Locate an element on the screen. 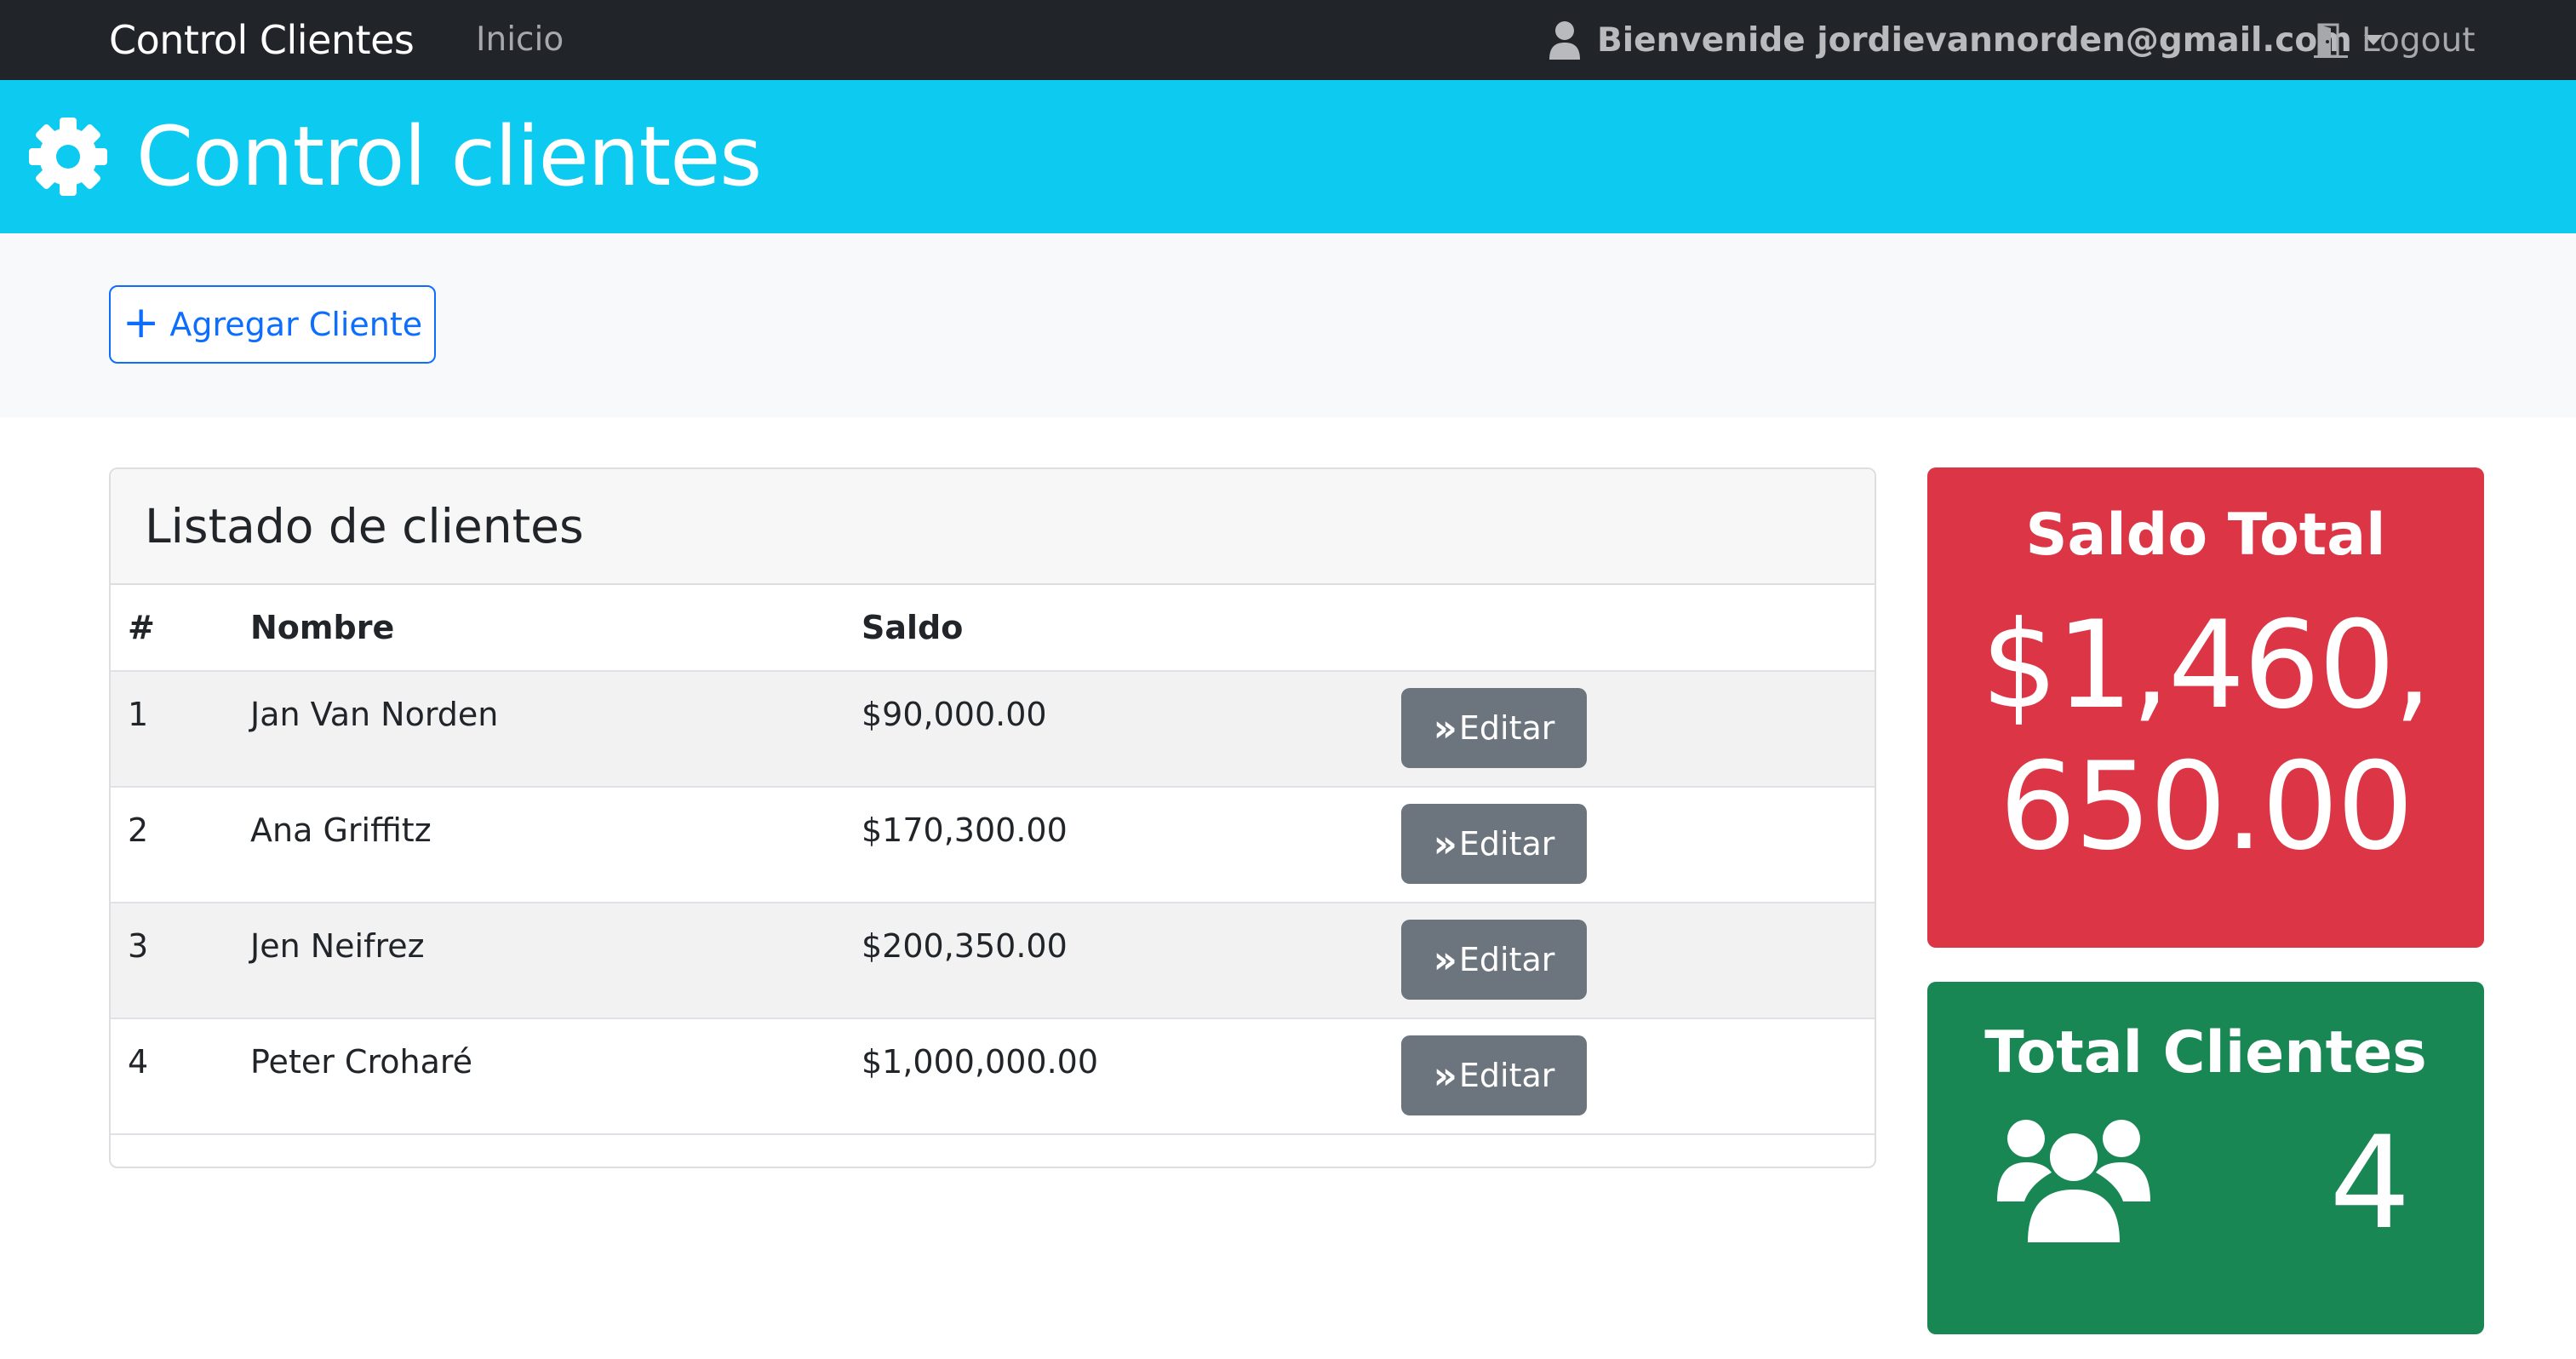 The image size is (2576, 1359). plus-icon: + is located at coordinates (141, 322).